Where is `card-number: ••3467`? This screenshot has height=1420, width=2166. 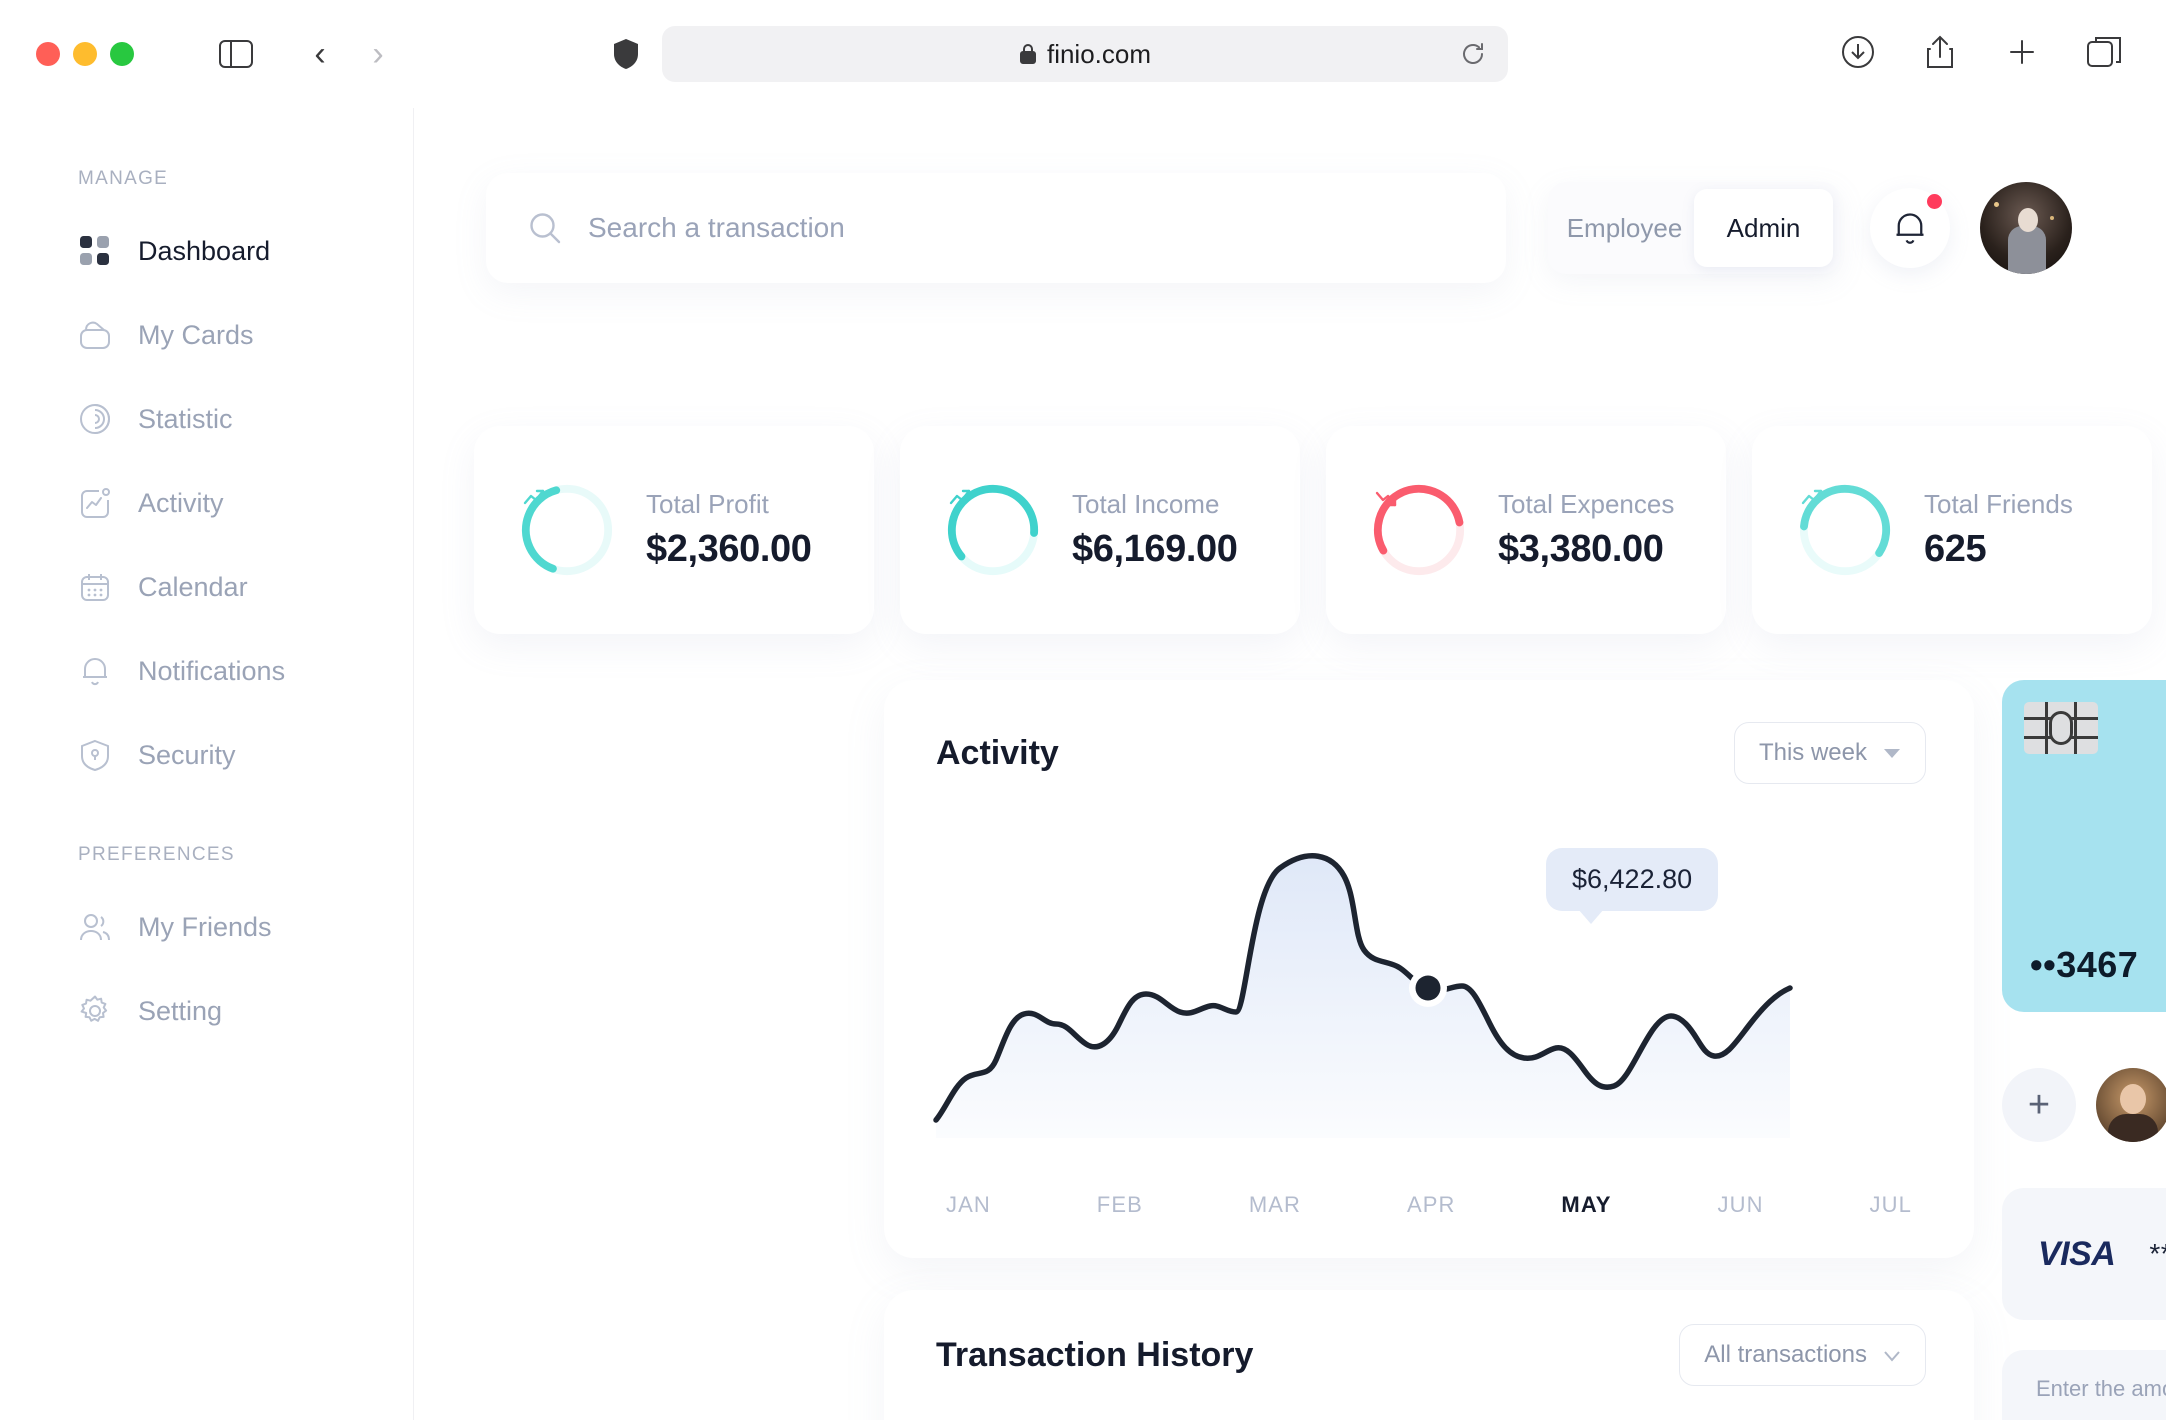
card-number: ••3467 is located at coordinates (2084, 964).